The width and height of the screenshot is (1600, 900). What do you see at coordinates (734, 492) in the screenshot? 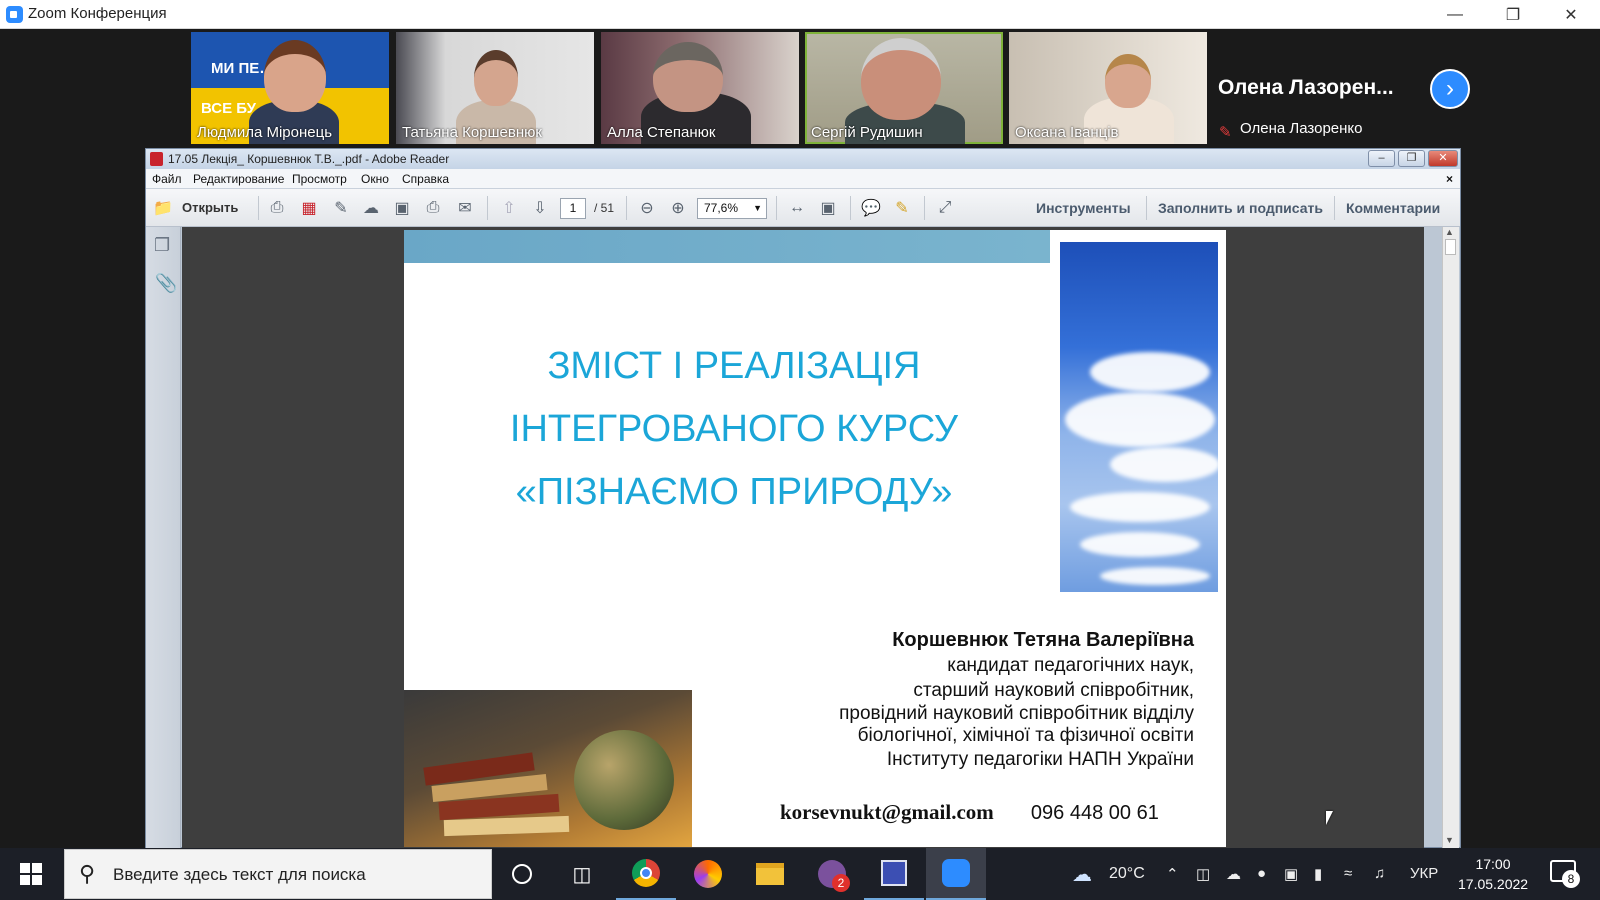
I see `slide-title-line: «ПІЗНАЄМО ПРИРОДУ»` at bounding box center [734, 492].